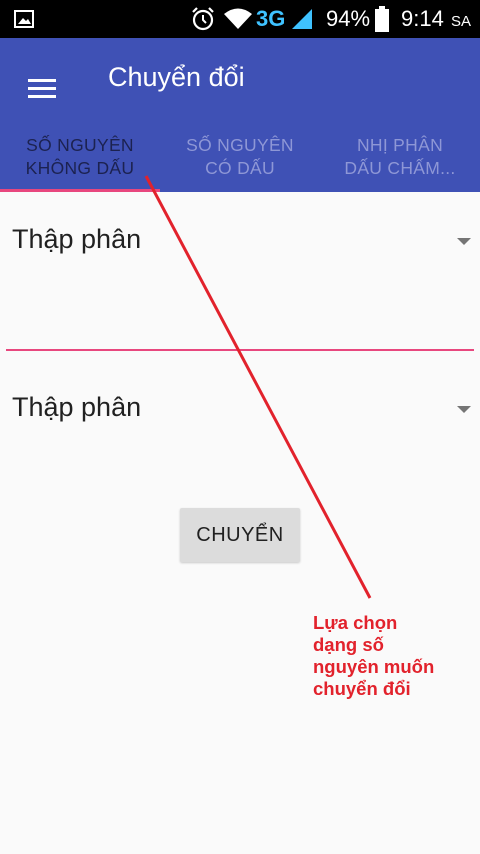 This screenshot has height=854, width=480. What do you see at coordinates (355, 622) in the screenshot?
I see `annotation-line: Lựa chọn` at bounding box center [355, 622].